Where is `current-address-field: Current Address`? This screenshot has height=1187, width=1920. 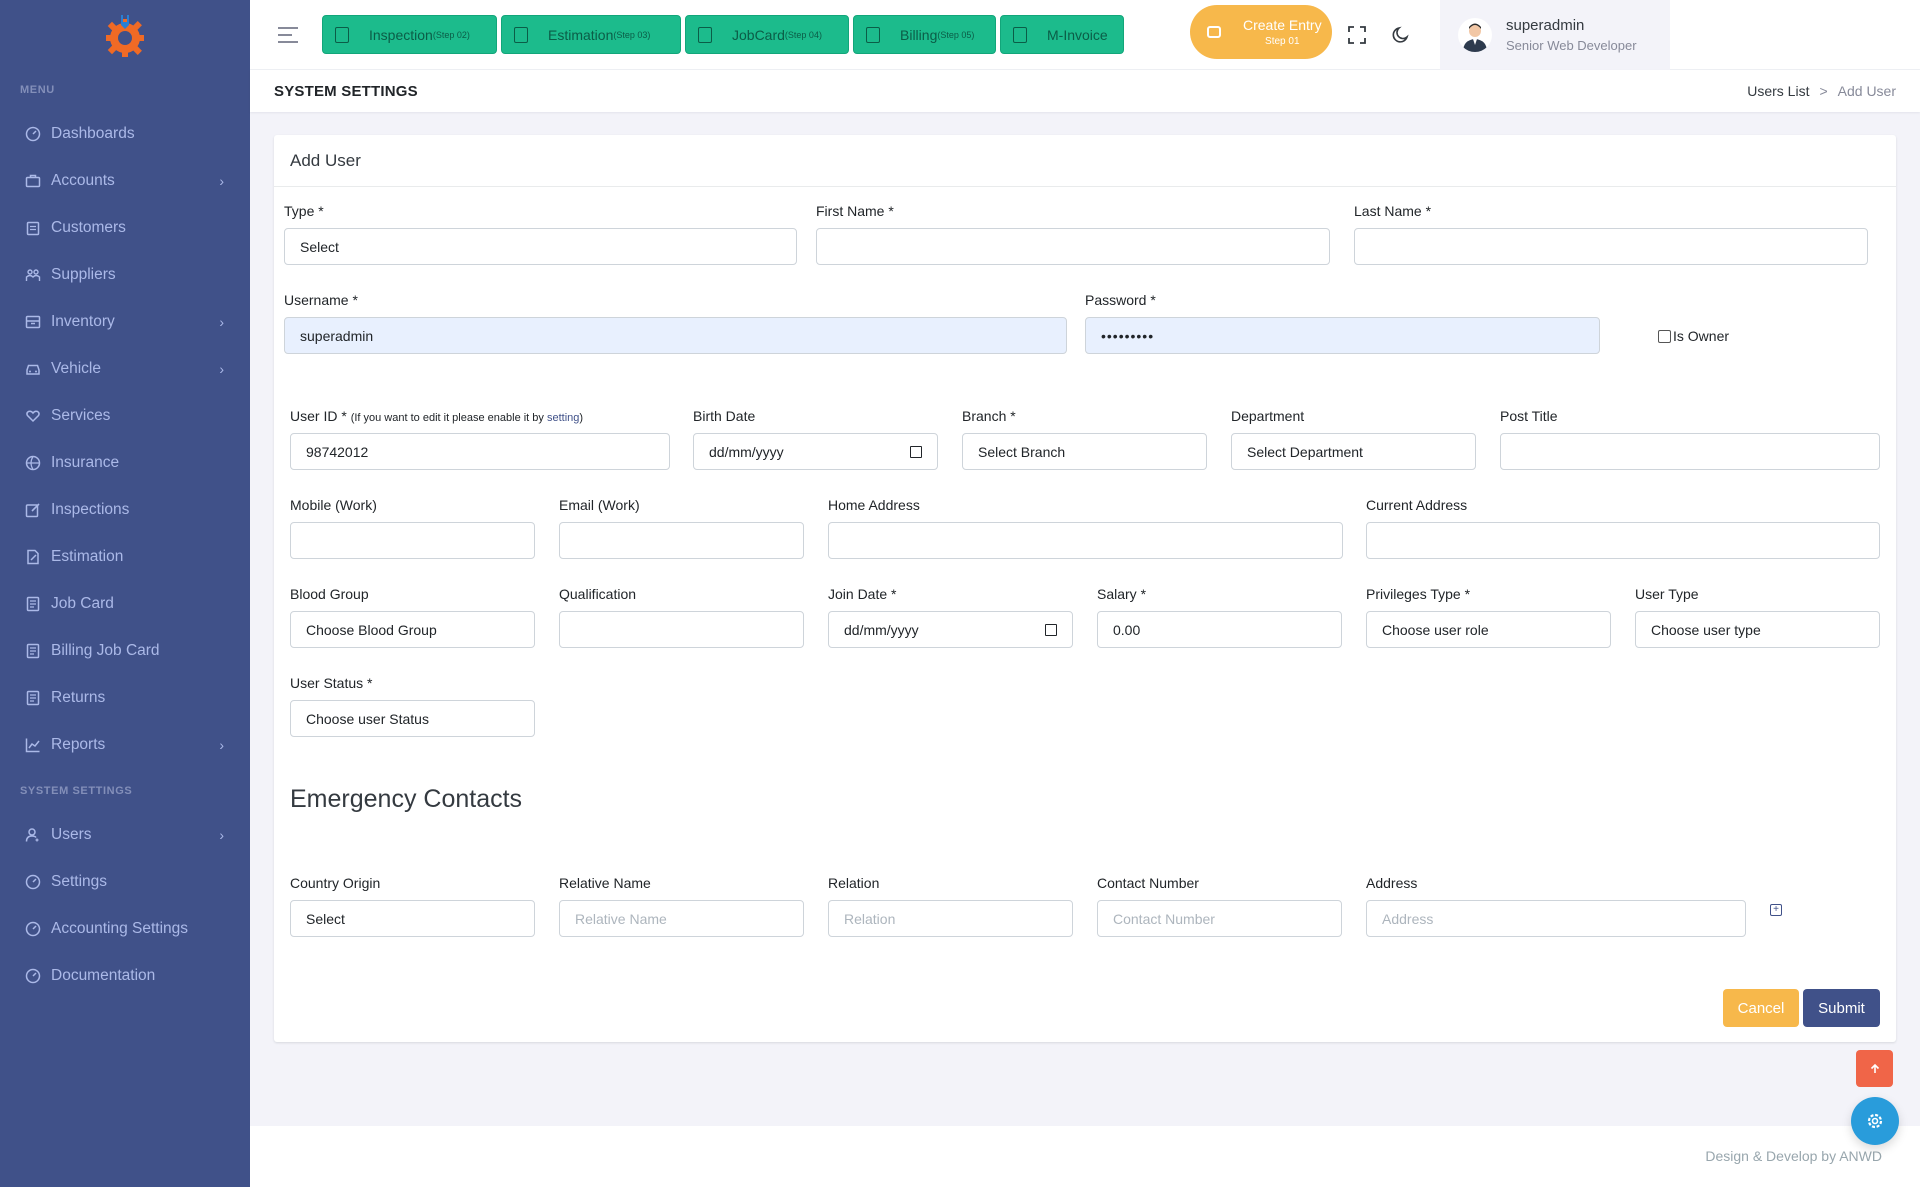
current-address-field: Current Address is located at coordinates (1623, 528).